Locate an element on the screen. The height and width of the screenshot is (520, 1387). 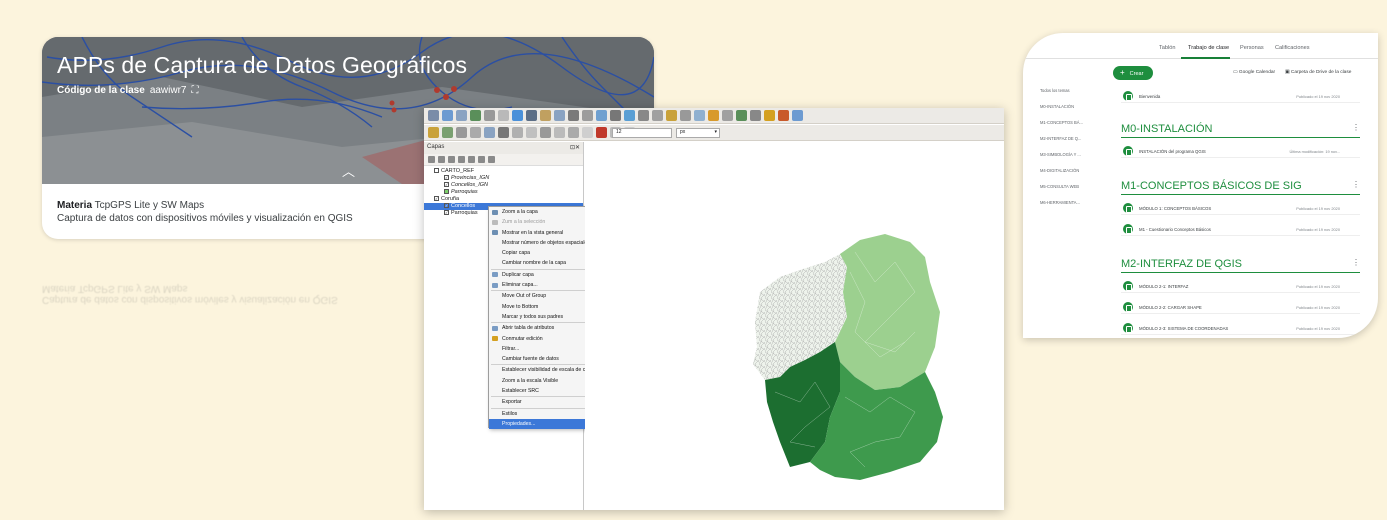
manage-visibility-icon is located at coordinates (451, 159).